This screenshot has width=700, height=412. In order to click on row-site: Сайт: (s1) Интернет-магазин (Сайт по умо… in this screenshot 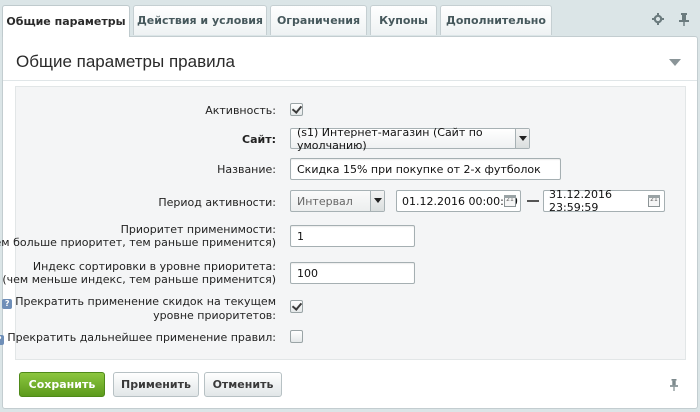, I will do `click(350, 138)`.